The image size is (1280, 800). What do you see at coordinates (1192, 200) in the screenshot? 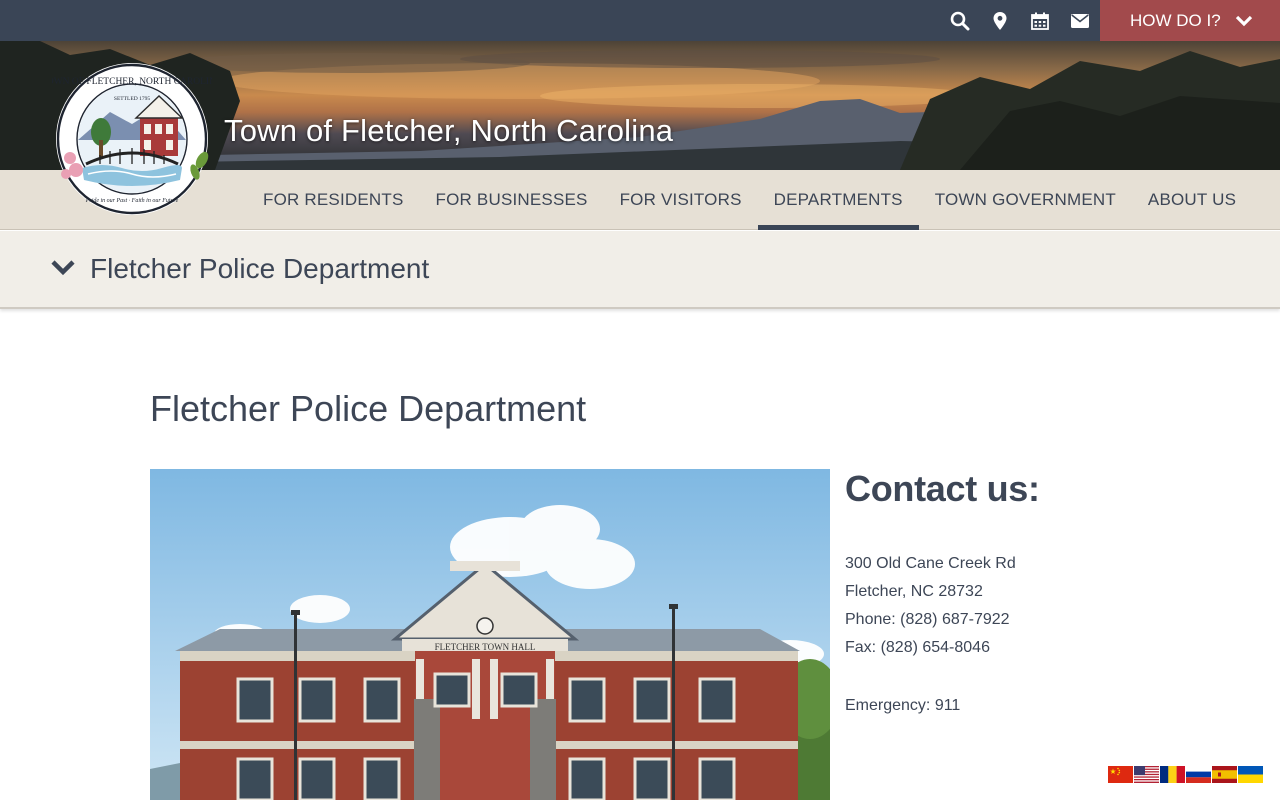
I see `nav-item-about-us: ABOUT US` at bounding box center [1192, 200].